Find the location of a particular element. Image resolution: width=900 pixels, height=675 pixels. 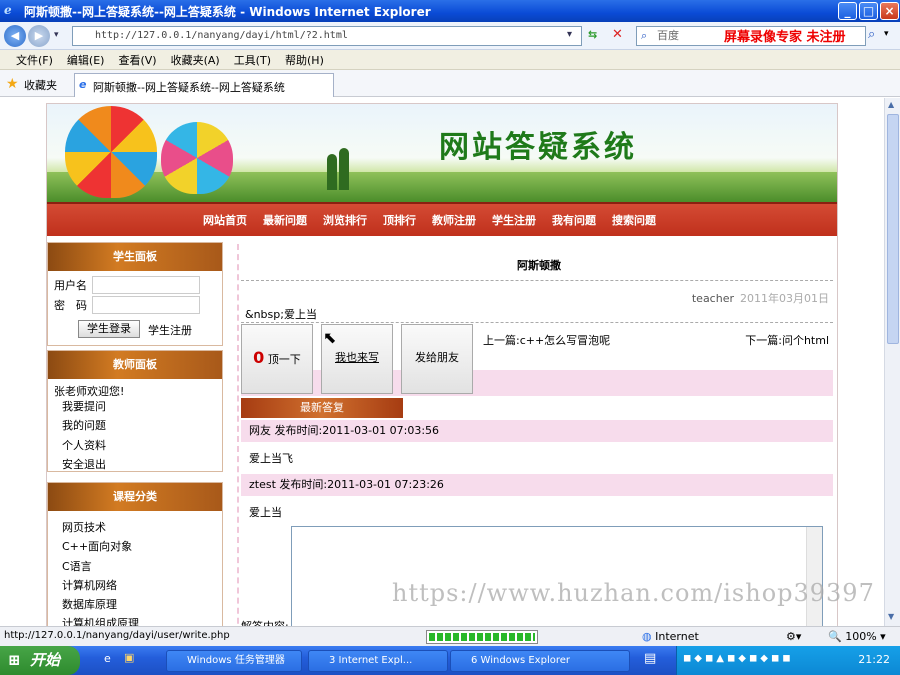

teacher-link-ask: 我要提问 is located at coordinates (84, 406).